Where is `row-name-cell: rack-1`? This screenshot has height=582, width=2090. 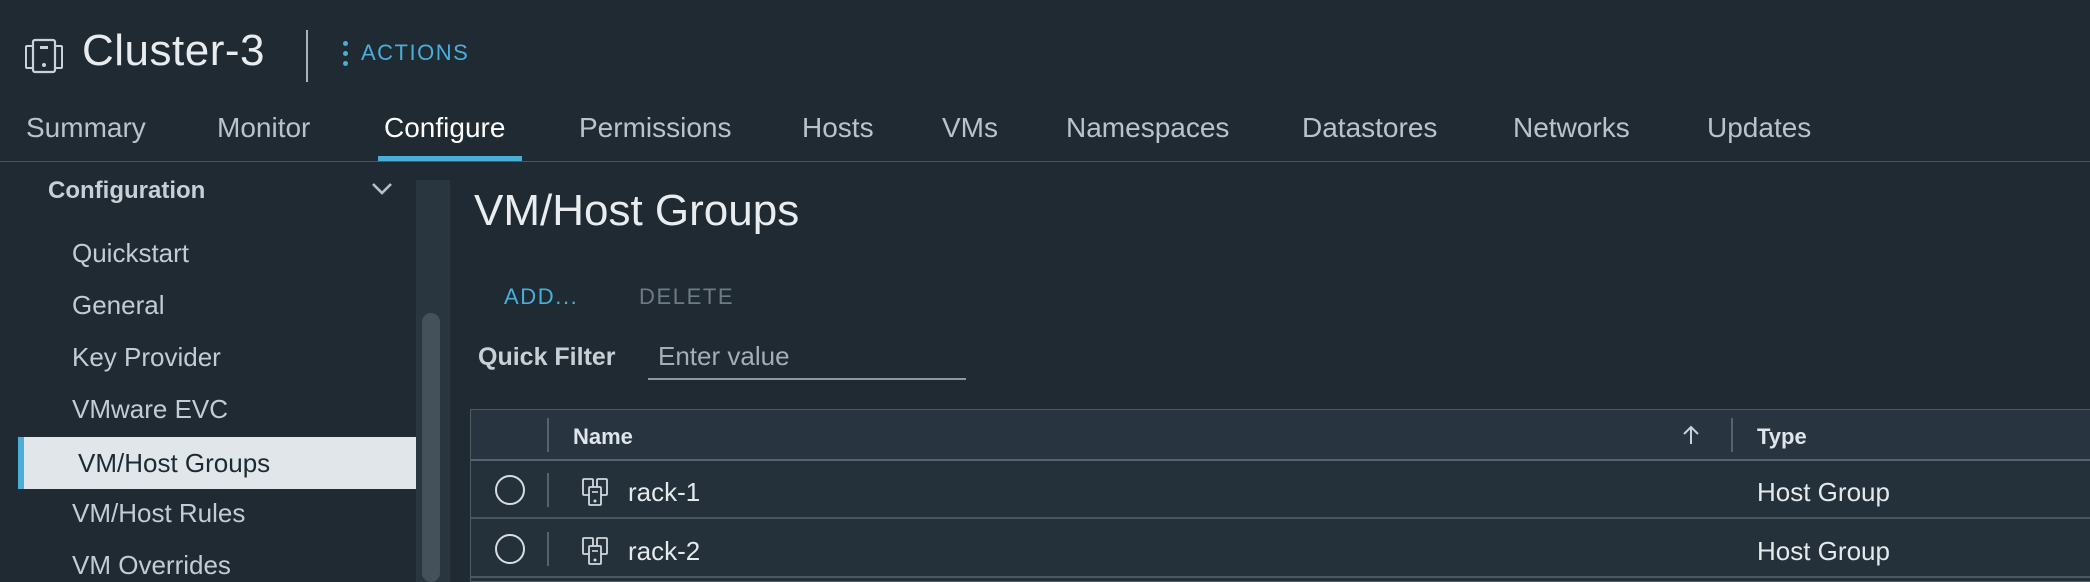
row-name-cell: rack-1 is located at coordinates (664, 492).